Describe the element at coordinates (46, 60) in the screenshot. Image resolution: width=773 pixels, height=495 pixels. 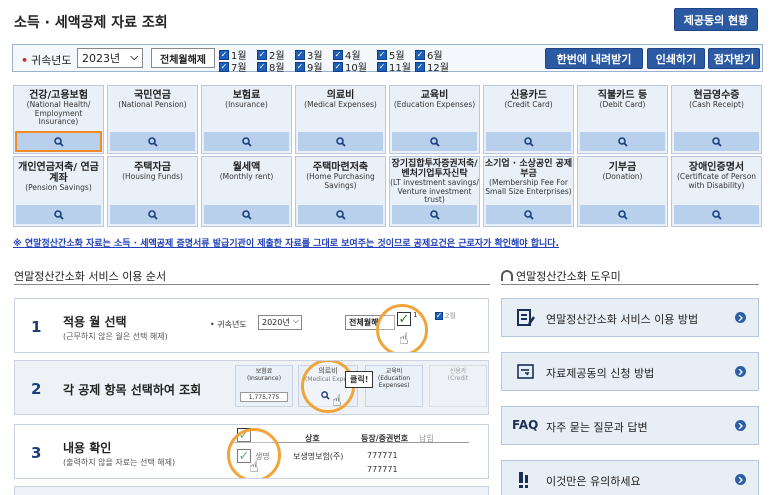
I see `year-label: • 귀속년도` at that location.